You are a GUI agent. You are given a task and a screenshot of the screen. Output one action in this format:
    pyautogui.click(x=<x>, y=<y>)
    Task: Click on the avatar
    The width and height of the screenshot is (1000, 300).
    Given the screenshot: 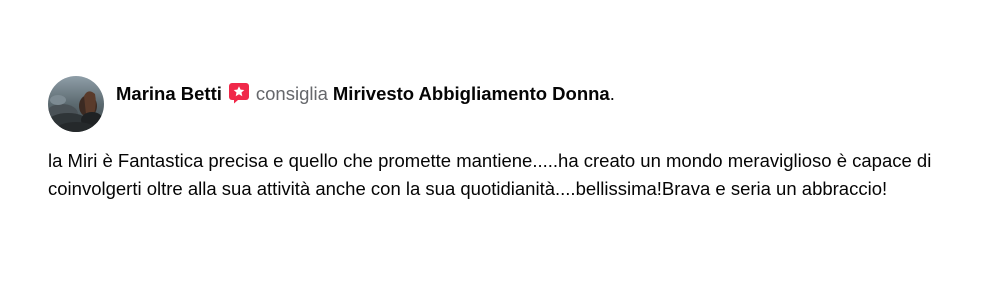 What is the action you would take?
    pyautogui.click(x=76, y=104)
    